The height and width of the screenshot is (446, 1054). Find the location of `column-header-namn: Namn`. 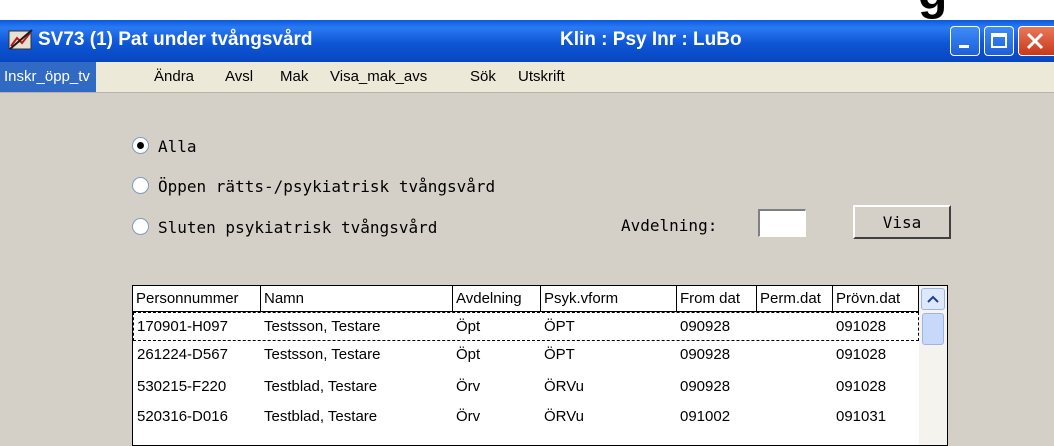

column-header-namn: Namn is located at coordinates (357, 299).